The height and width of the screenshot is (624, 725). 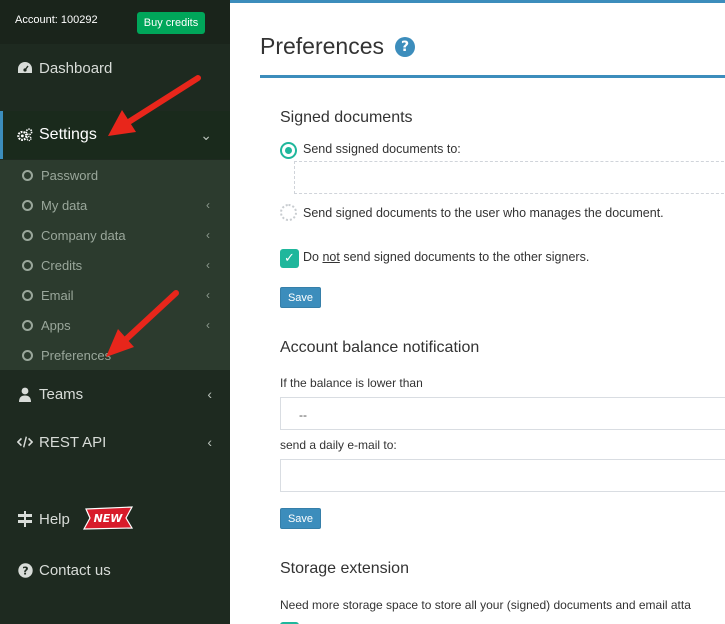 I want to click on sub-item-label: Credits, so click(x=62, y=265).